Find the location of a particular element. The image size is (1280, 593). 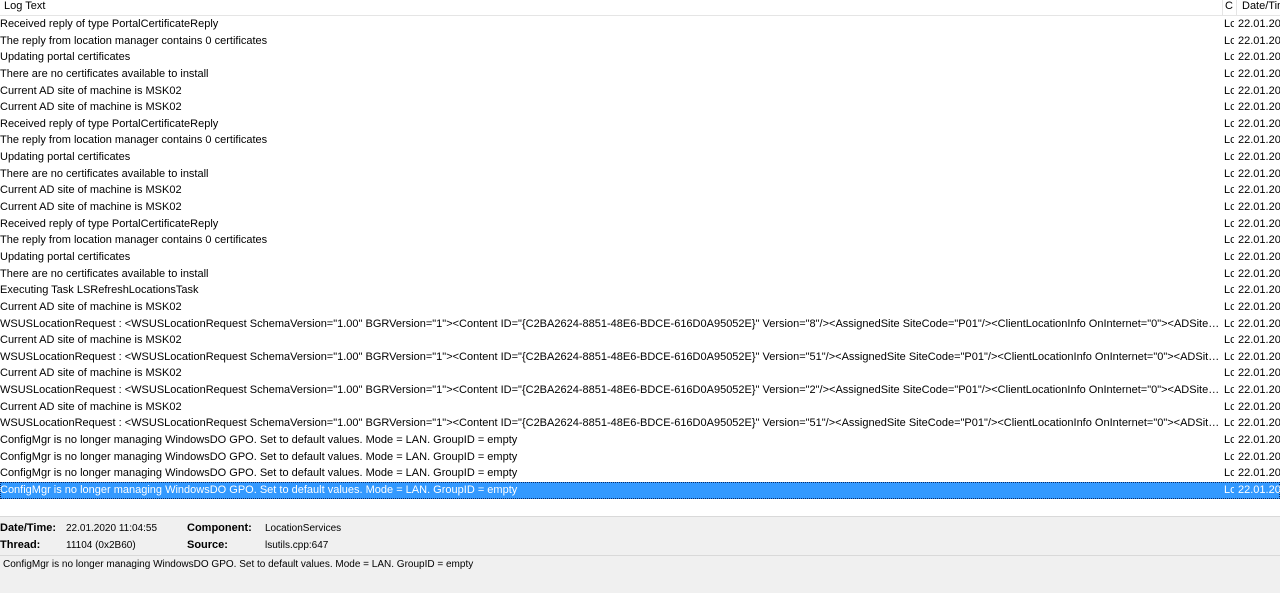

column-header-log-text: Log Text is located at coordinates (610, 7).